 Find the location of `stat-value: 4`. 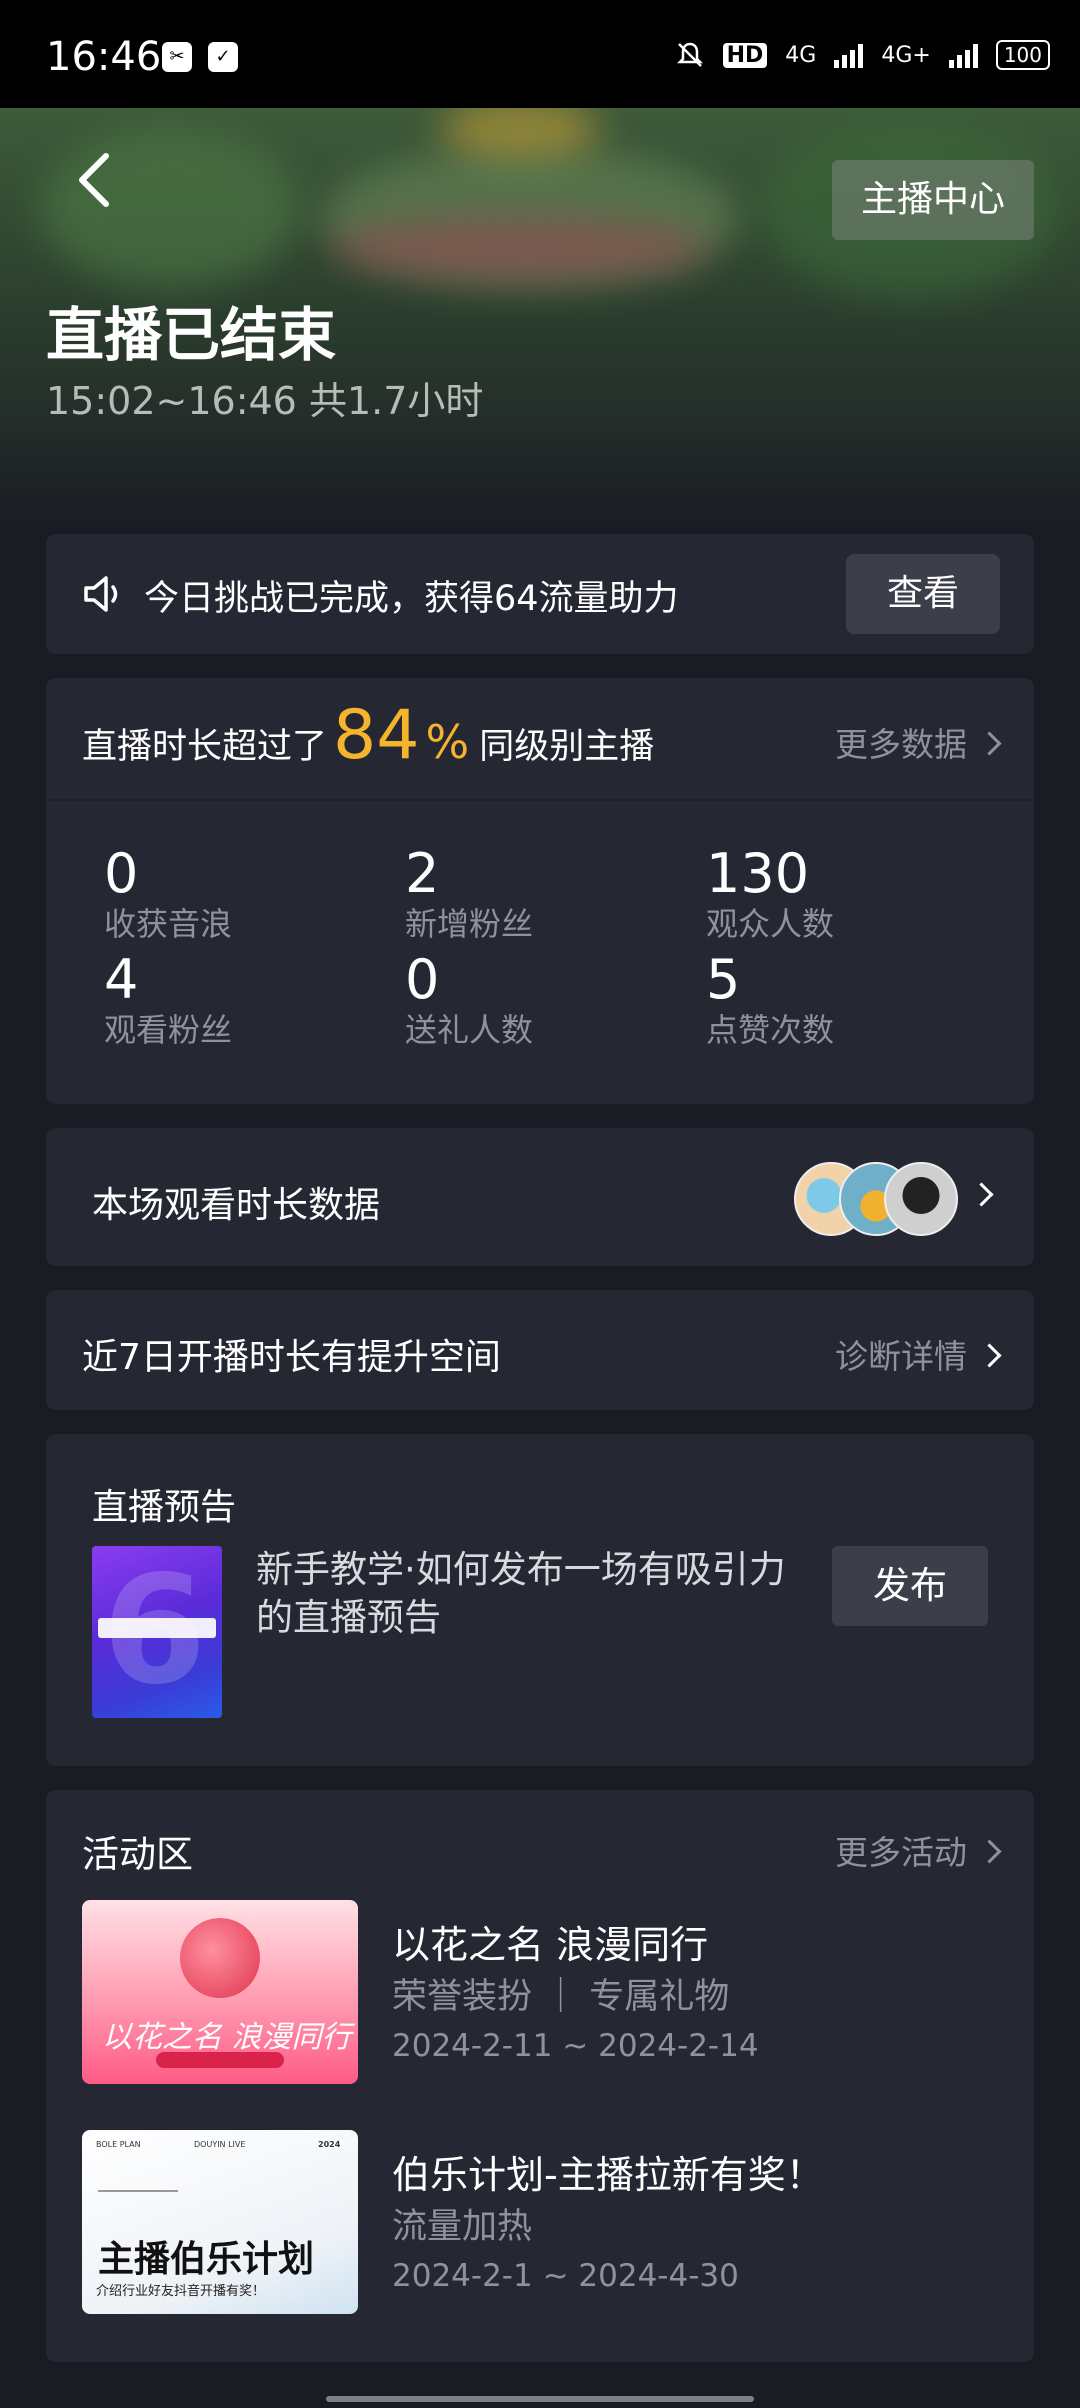

stat-value: 4 is located at coordinates (121, 979).